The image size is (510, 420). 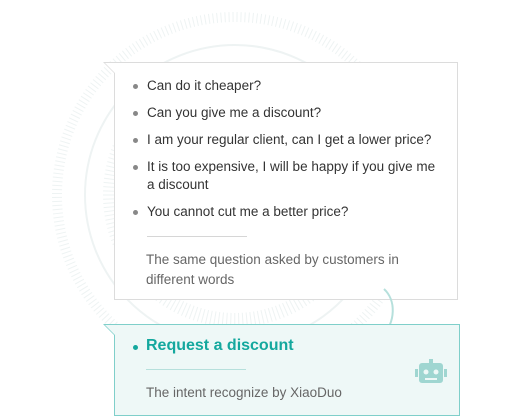 I want to click on intent-caption: The intent recognize by XiaoDuo, so click(x=244, y=392).